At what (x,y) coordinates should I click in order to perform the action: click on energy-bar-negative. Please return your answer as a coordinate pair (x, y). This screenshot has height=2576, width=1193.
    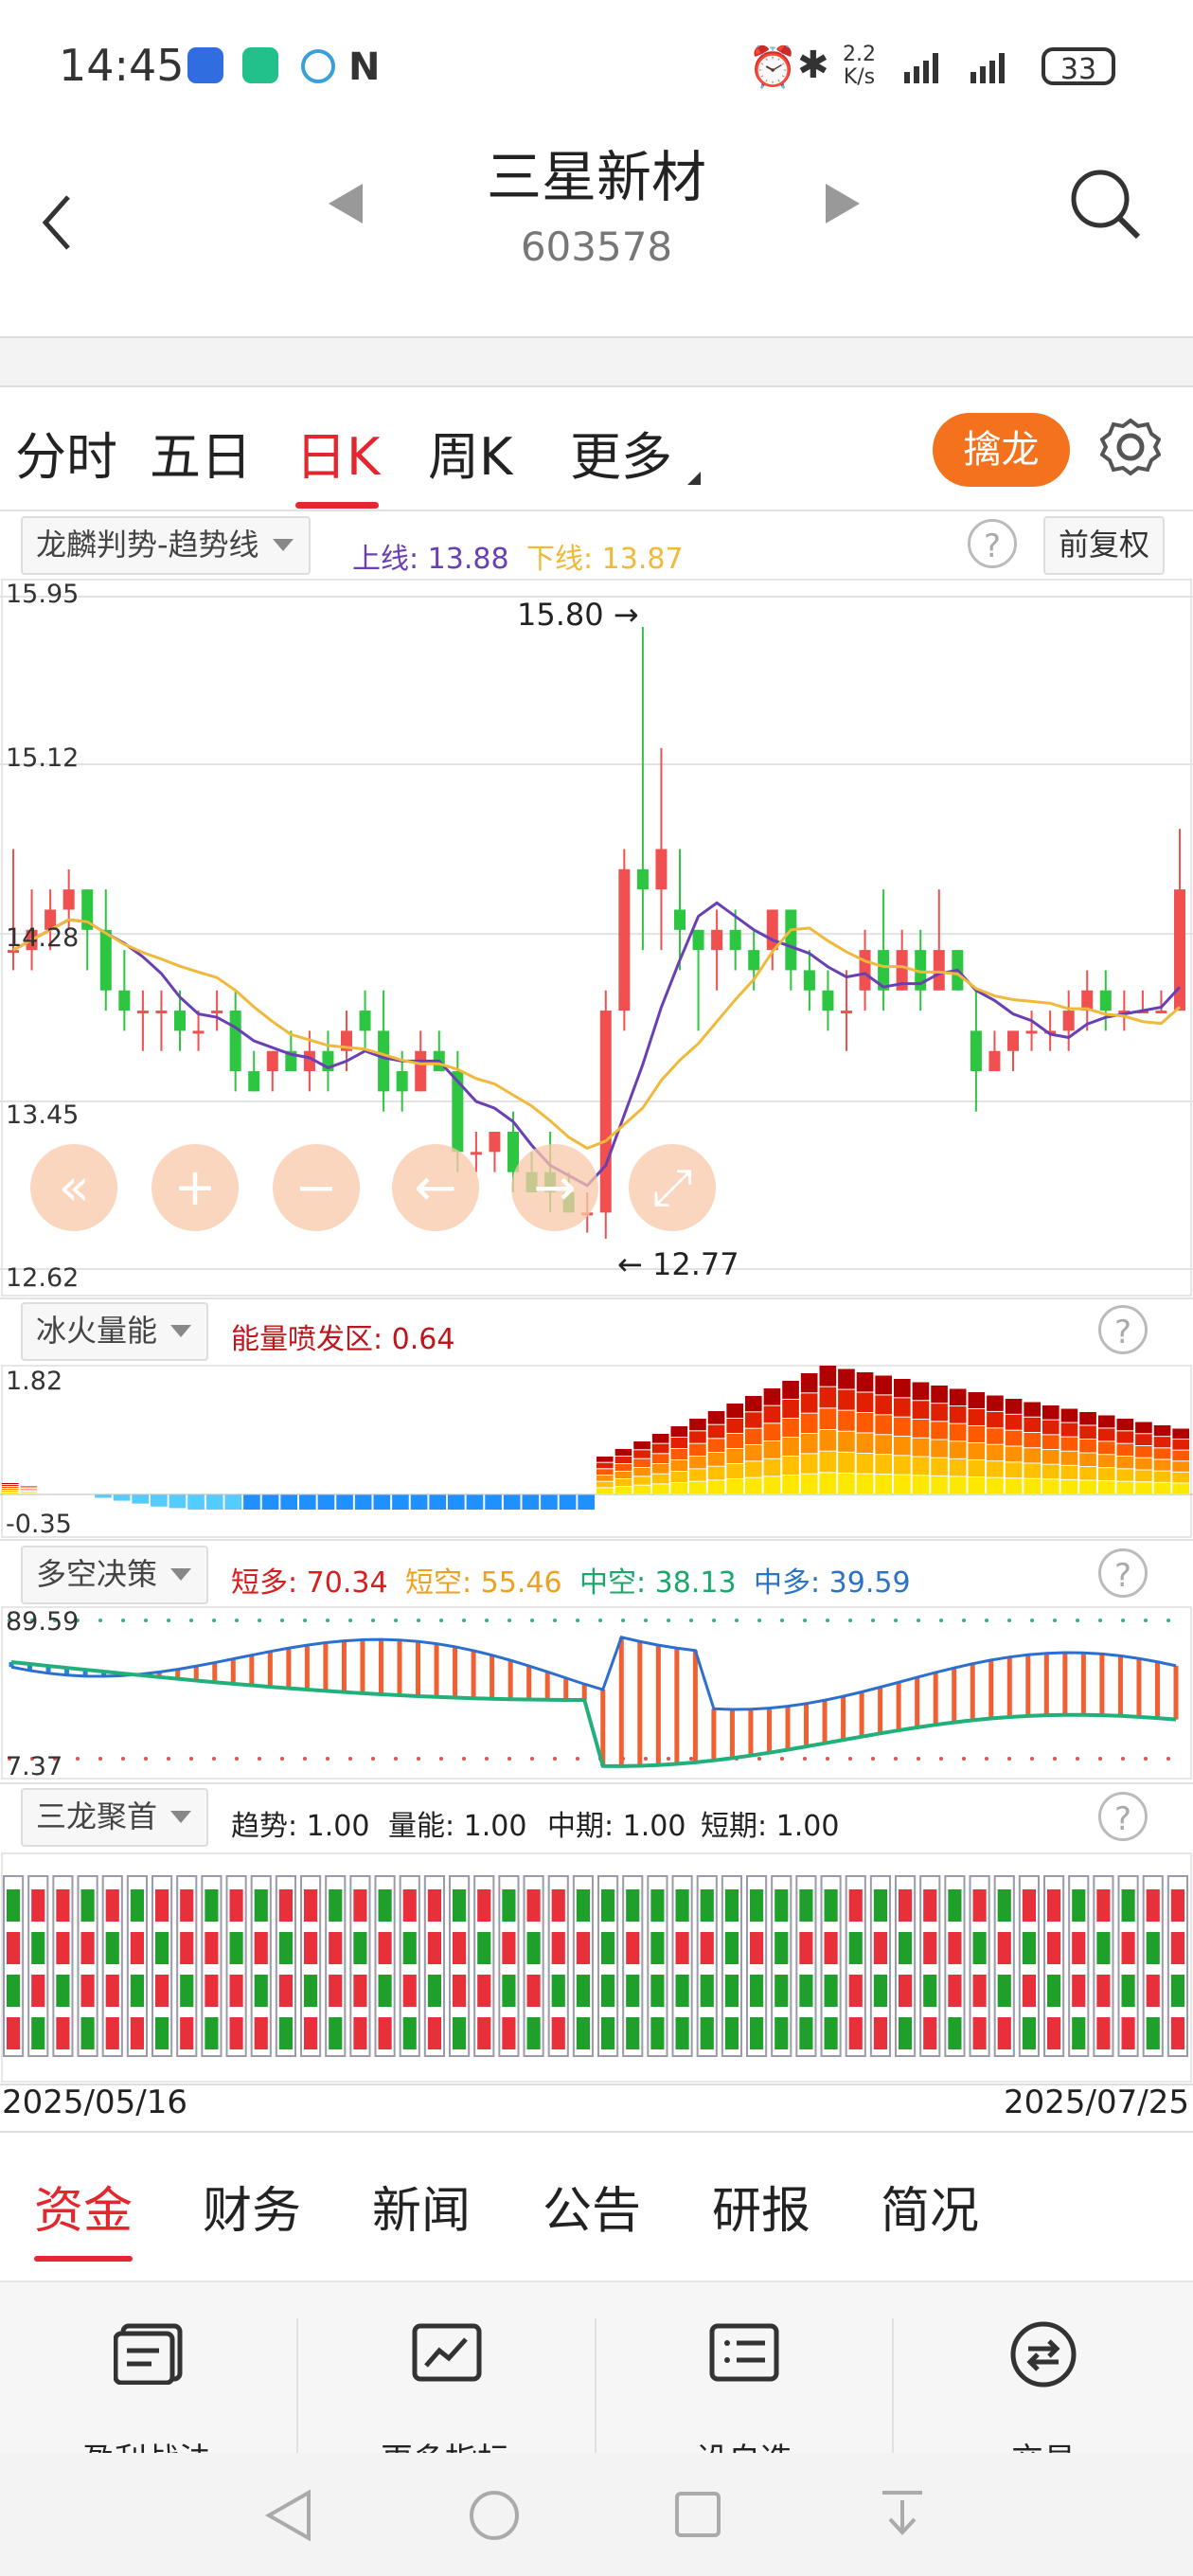
    Looking at the image, I should click on (400, 1502).